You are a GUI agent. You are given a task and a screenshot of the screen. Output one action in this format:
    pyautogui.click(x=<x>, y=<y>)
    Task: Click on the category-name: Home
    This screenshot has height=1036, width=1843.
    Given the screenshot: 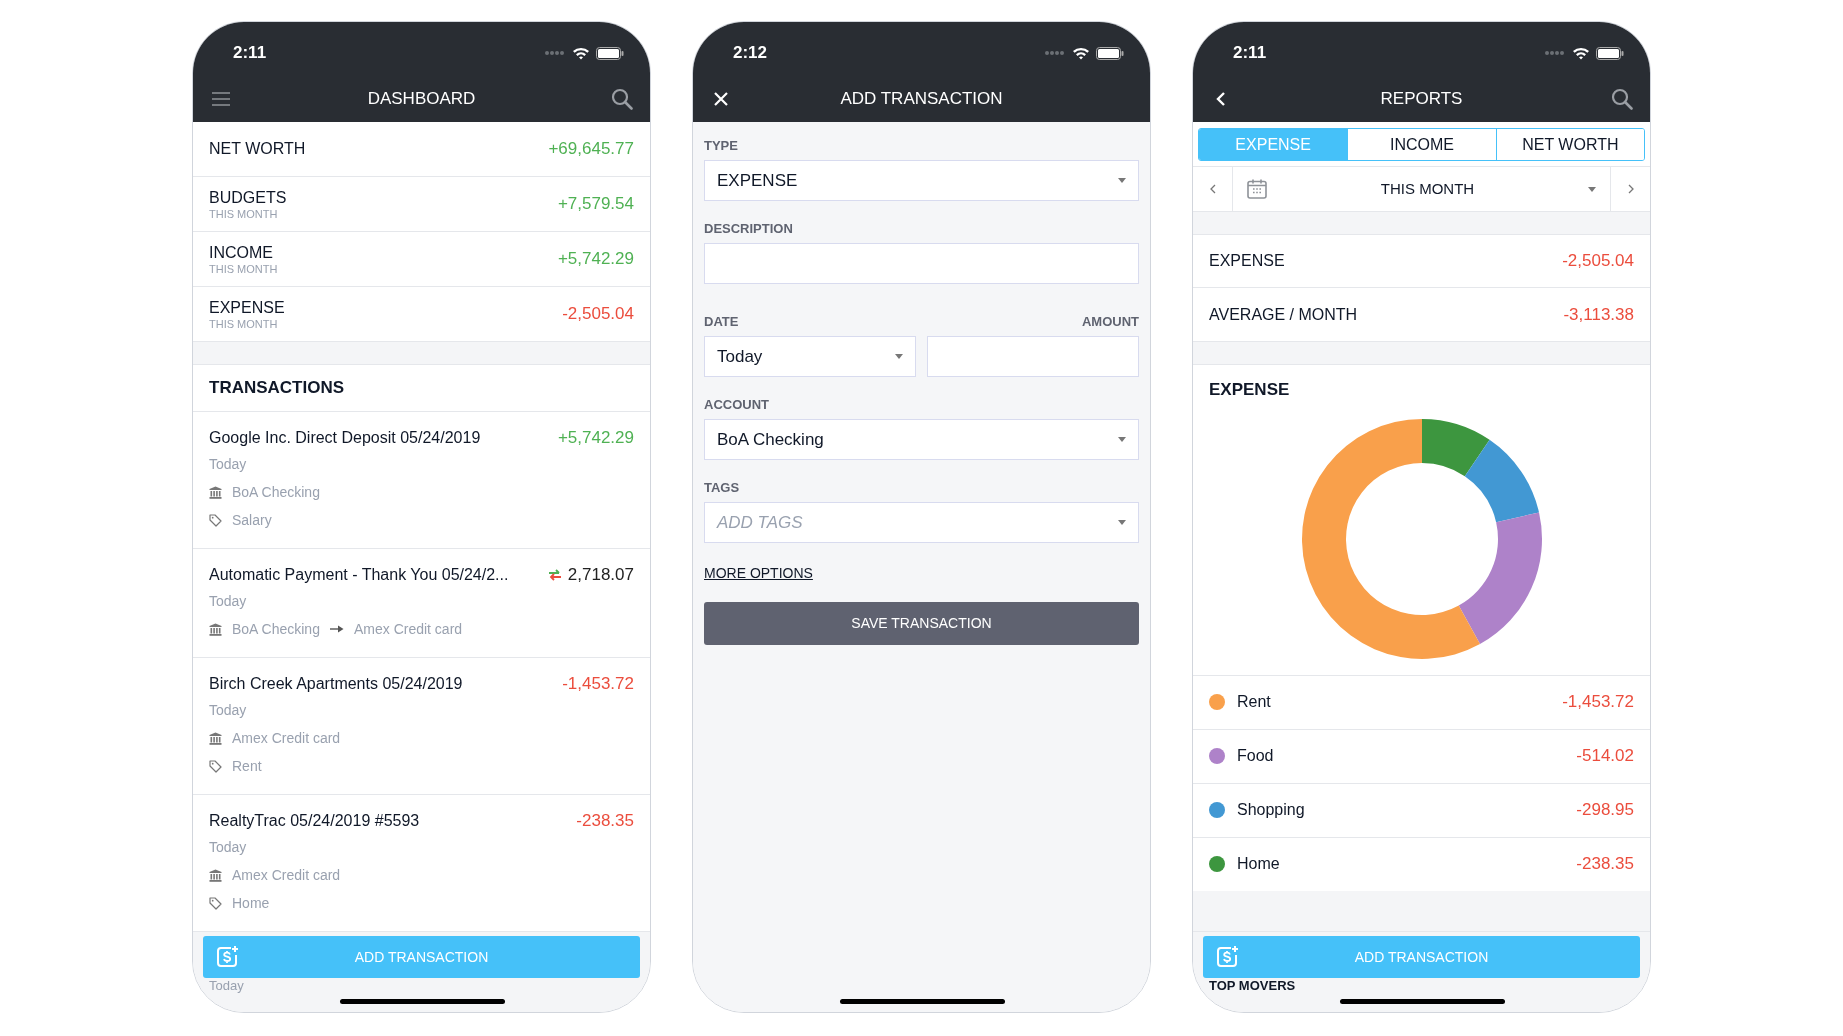 What is the action you would take?
    pyautogui.click(x=1259, y=864)
    